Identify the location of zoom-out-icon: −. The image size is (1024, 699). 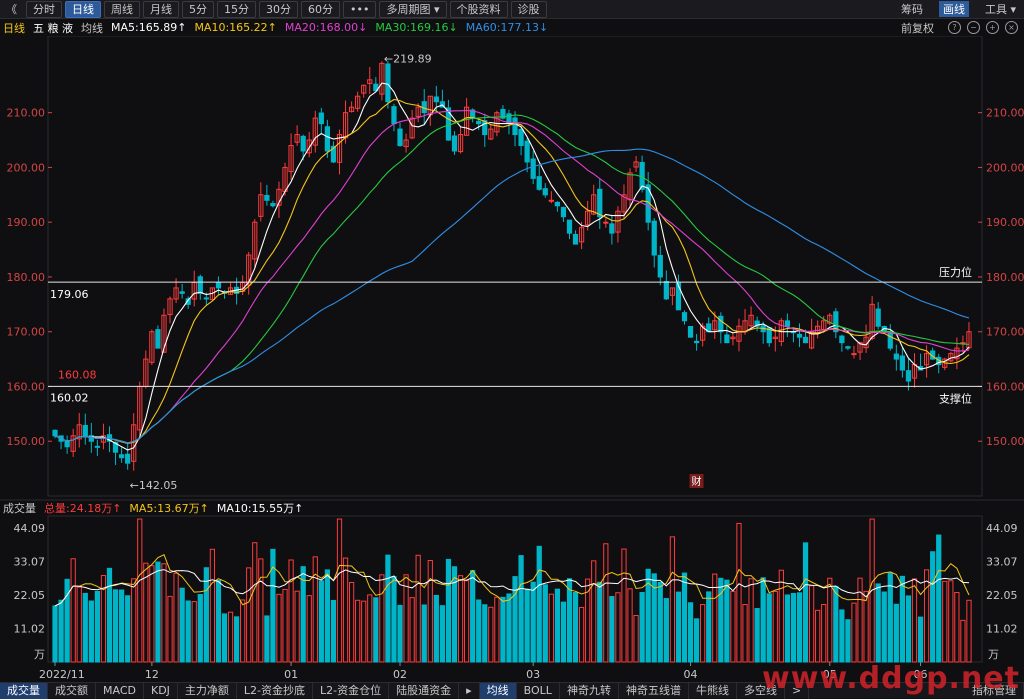
(973, 27).